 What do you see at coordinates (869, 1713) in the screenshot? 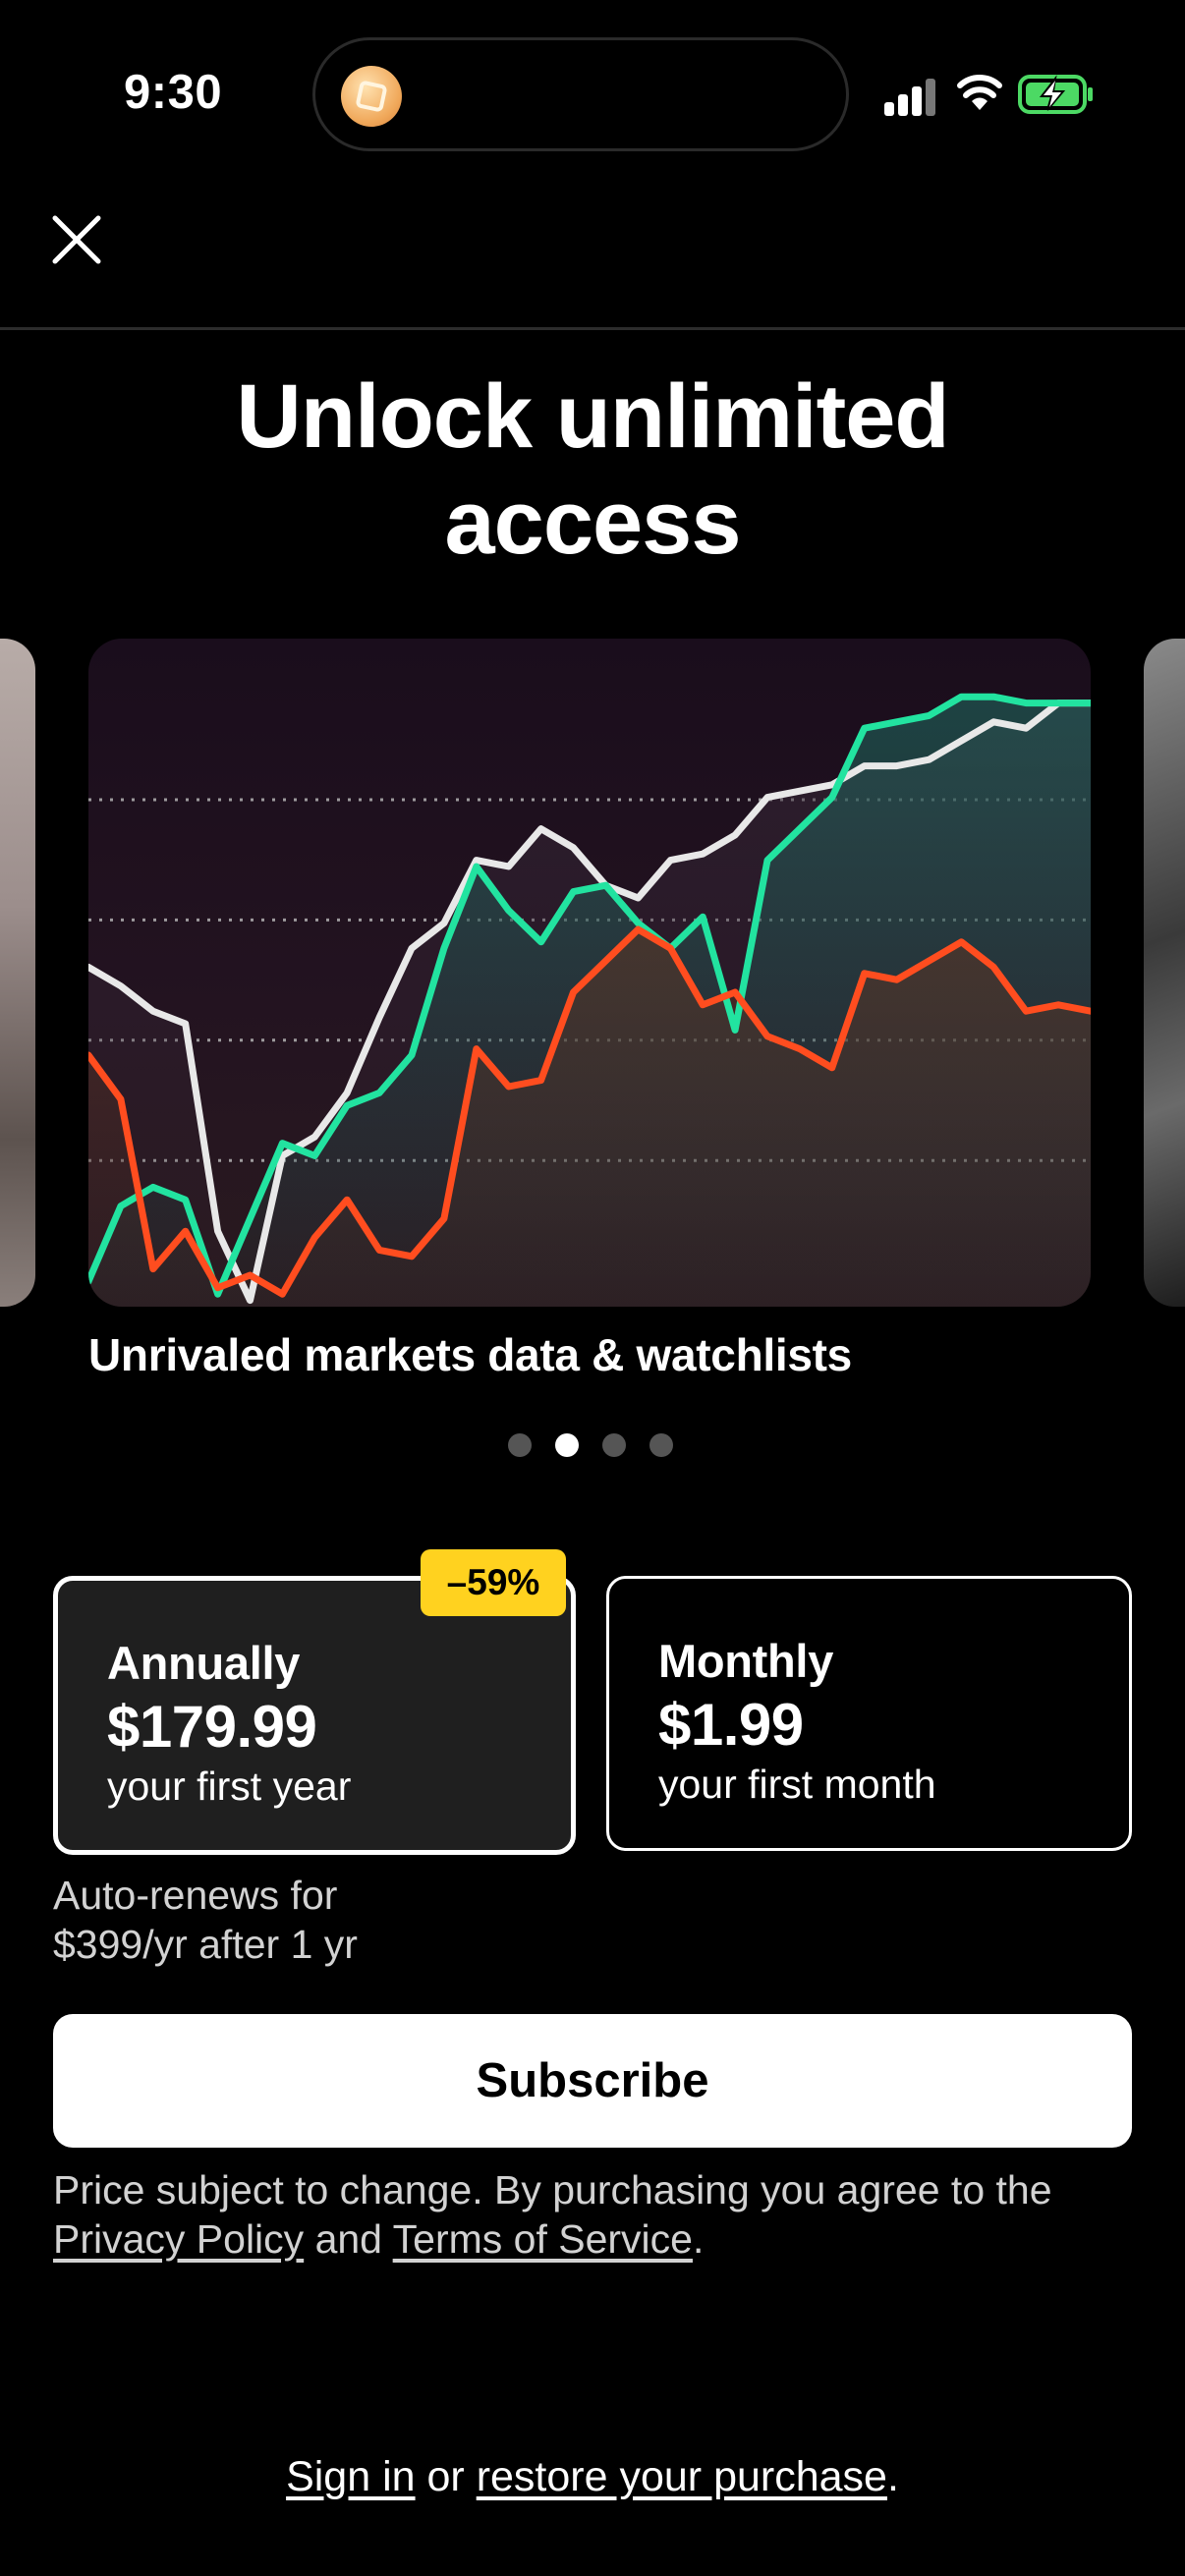
I see `plan-option-monthly: Monthly $1.99 your first month` at bounding box center [869, 1713].